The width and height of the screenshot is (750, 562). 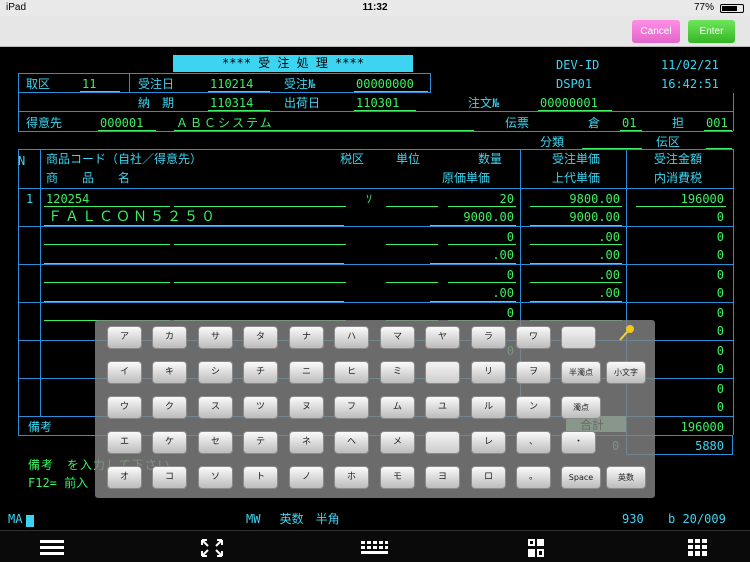 What do you see at coordinates (306, 407) in the screenshot?
I see `key-ヌ: ヌ` at bounding box center [306, 407].